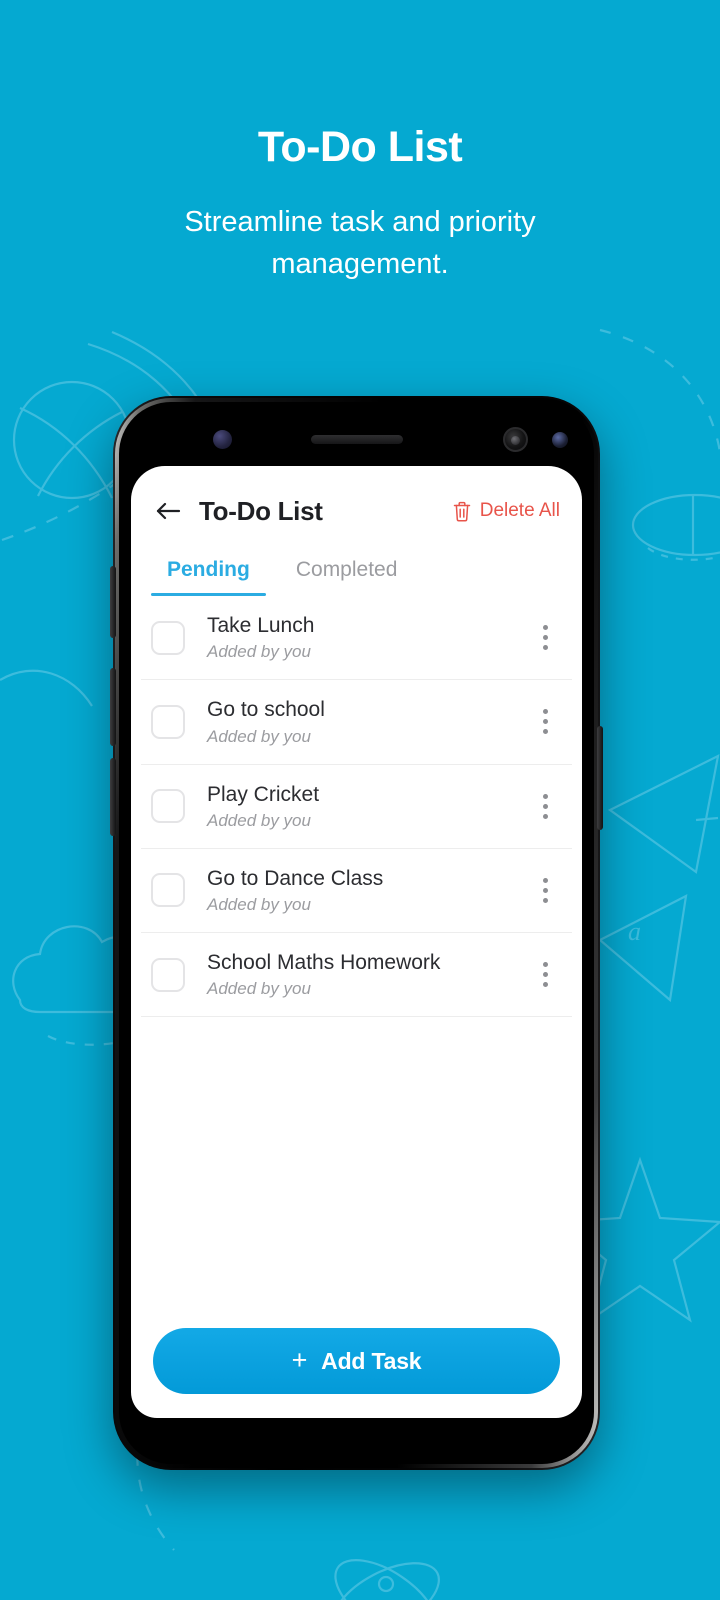 This screenshot has height=1600, width=720. Describe the element at coordinates (600, 778) in the screenshot. I see `power-button` at that location.